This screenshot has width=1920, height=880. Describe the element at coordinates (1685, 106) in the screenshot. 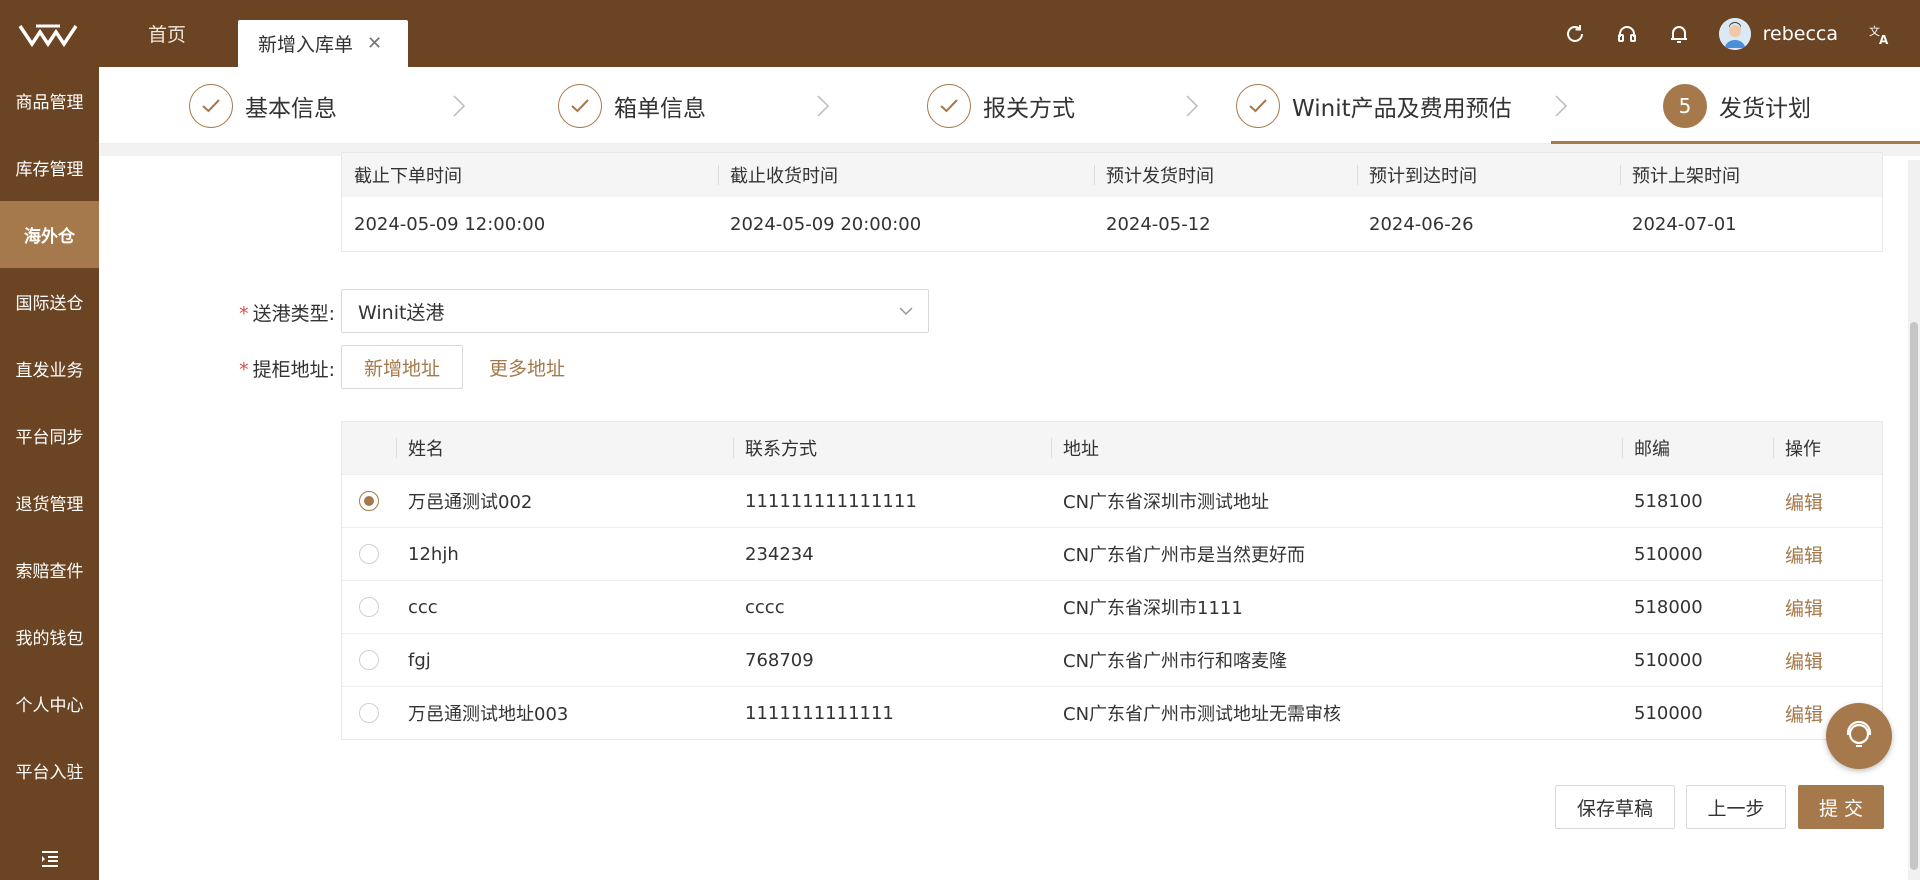

I see `step-number: 5` at that location.